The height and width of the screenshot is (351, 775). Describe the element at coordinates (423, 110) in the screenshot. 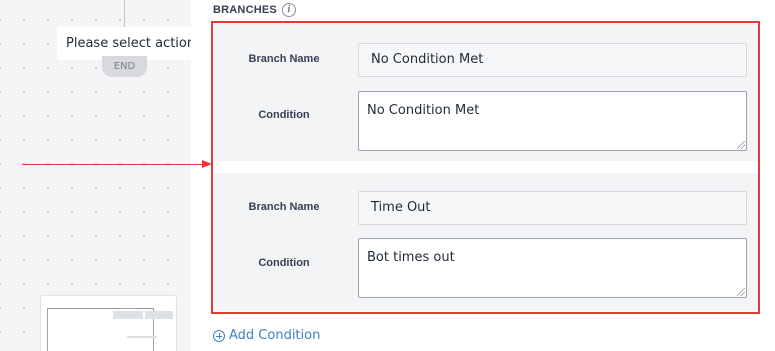

I see `condition-text: No Condition Met` at that location.